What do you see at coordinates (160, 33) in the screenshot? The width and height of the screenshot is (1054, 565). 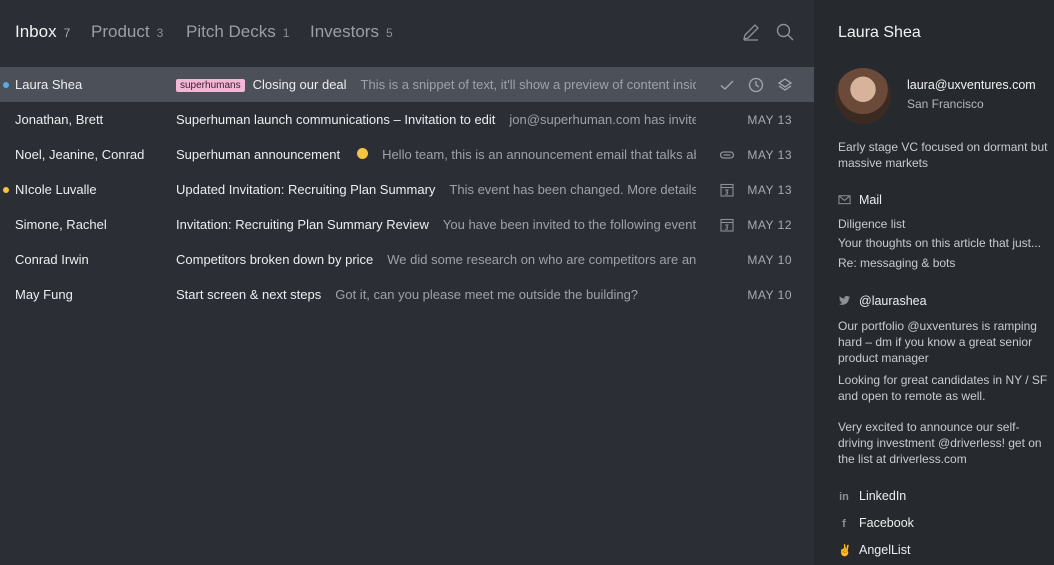 I see `tab-count: 3` at bounding box center [160, 33].